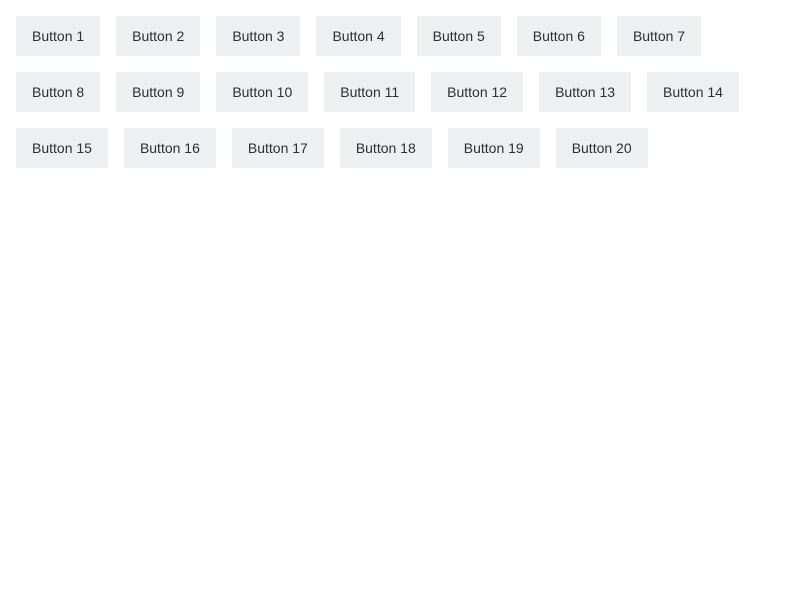 The height and width of the screenshot is (600, 800). I want to click on button-8: Button 8, so click(58, 92).